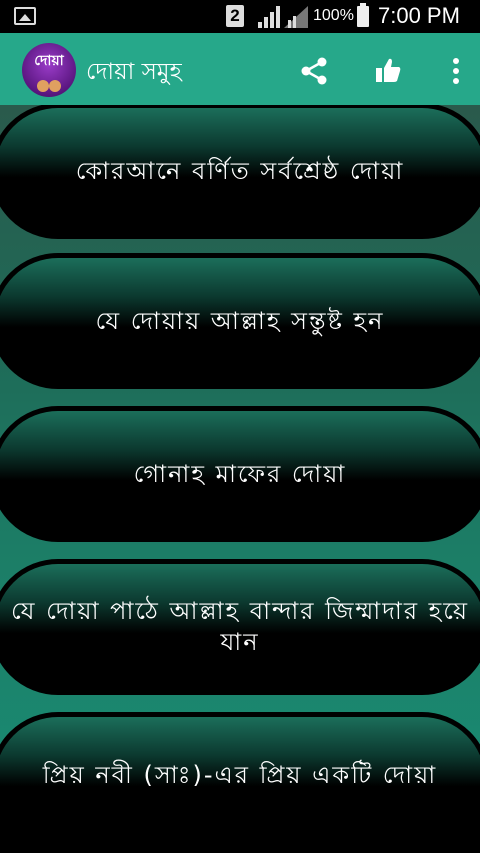 The width and height of the screenshot is (480, 853). Describe the element at coordinates (240, 820) in the screenshot. I see `bottom-black-area` at that location.